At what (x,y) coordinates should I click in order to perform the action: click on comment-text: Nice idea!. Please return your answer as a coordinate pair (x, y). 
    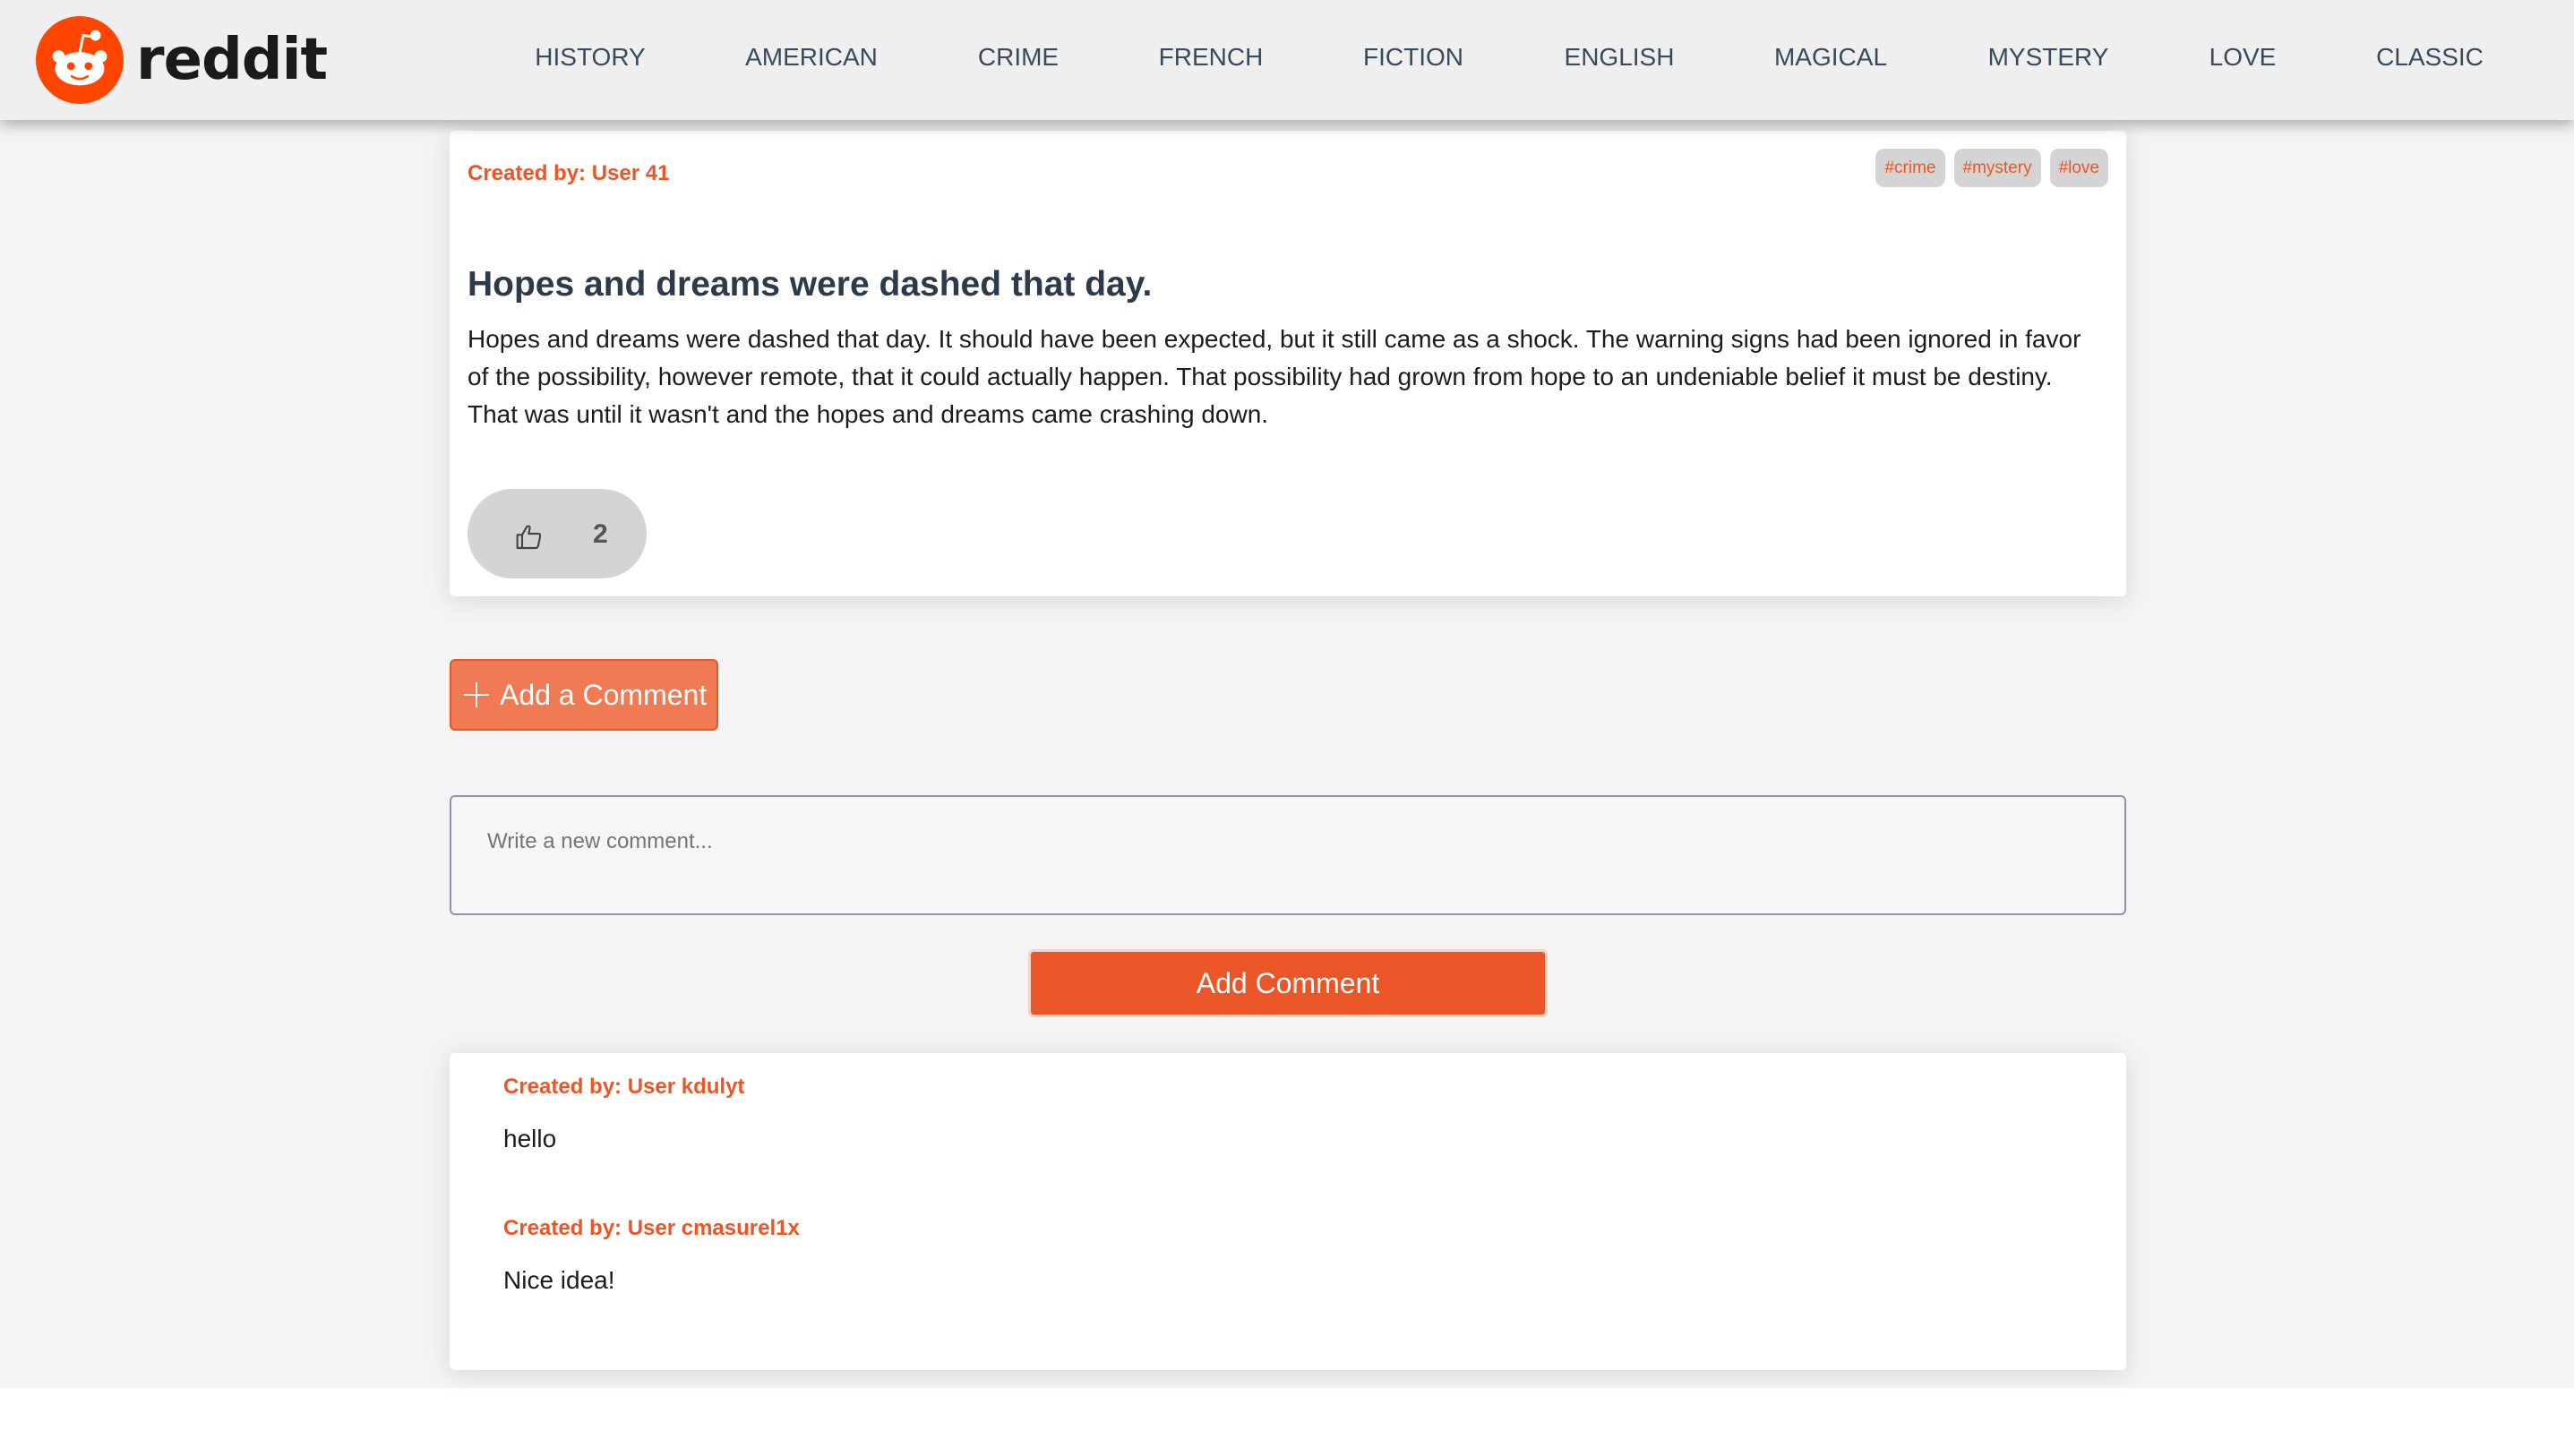
    Looking at the image, I should click on (559, 1280).